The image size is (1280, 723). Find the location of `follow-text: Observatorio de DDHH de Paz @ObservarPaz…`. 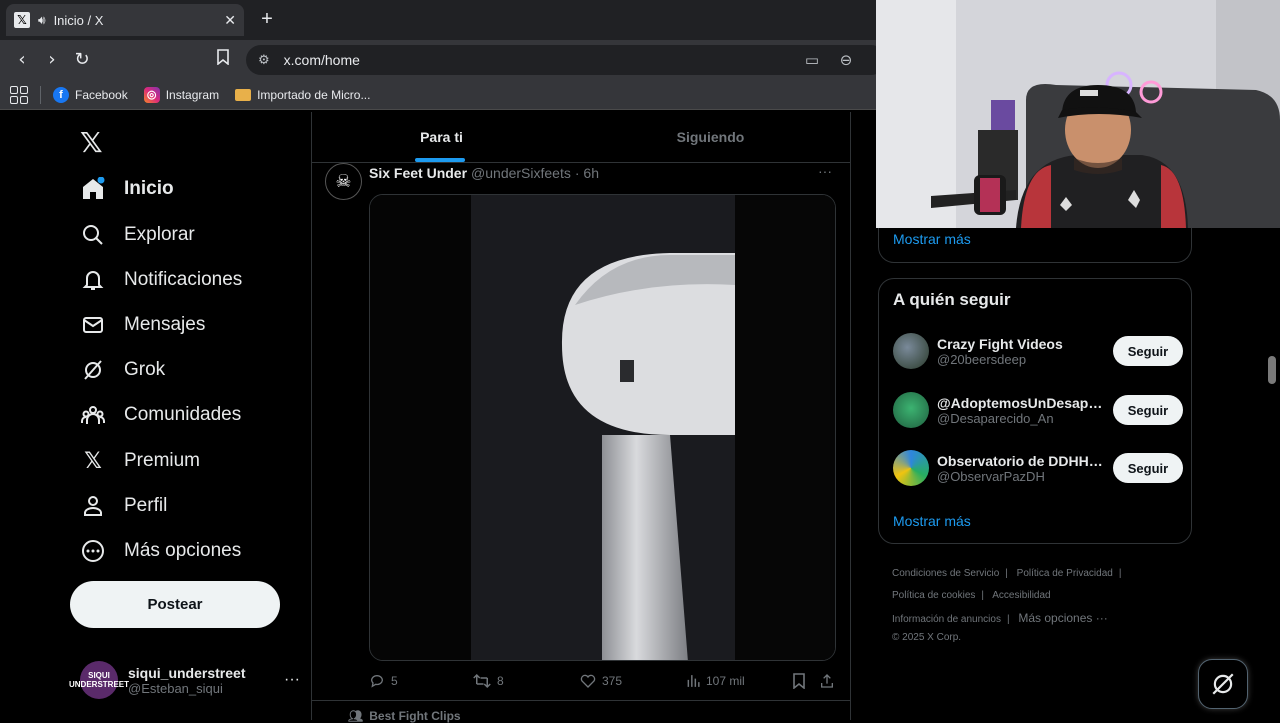

follow-text: Observatorio de DDHH de Paz @ObservarPaz… is located at coordinates (1021, 468).